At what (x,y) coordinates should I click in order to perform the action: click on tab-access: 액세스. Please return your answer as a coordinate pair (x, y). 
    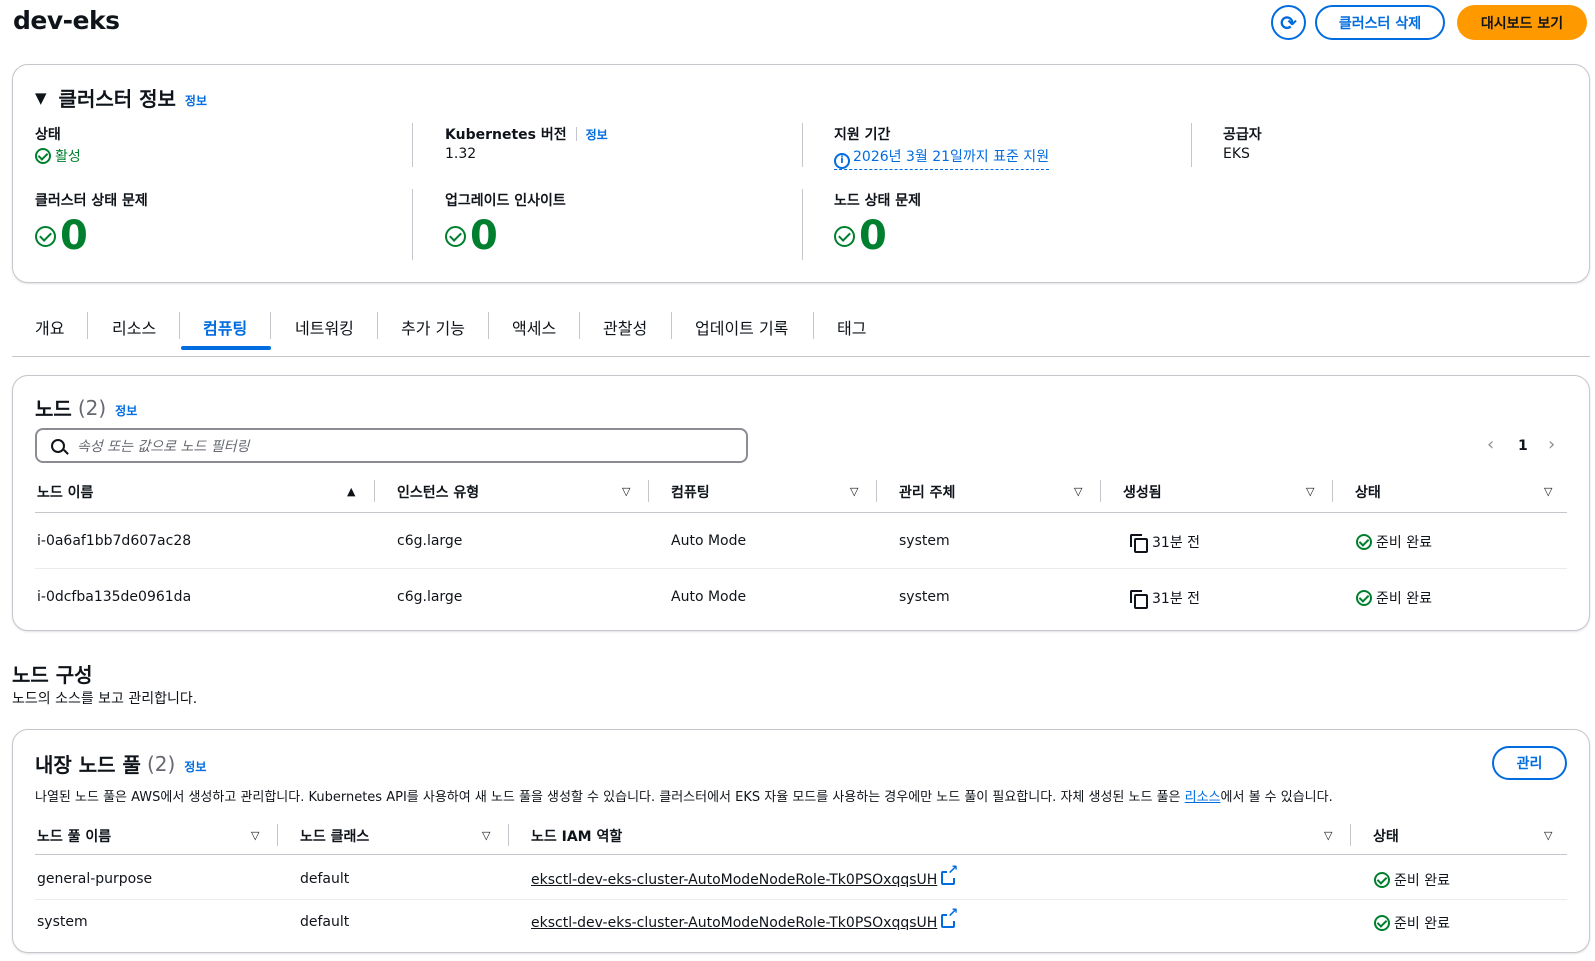
    Looking at the image, I should click on (534, 326).